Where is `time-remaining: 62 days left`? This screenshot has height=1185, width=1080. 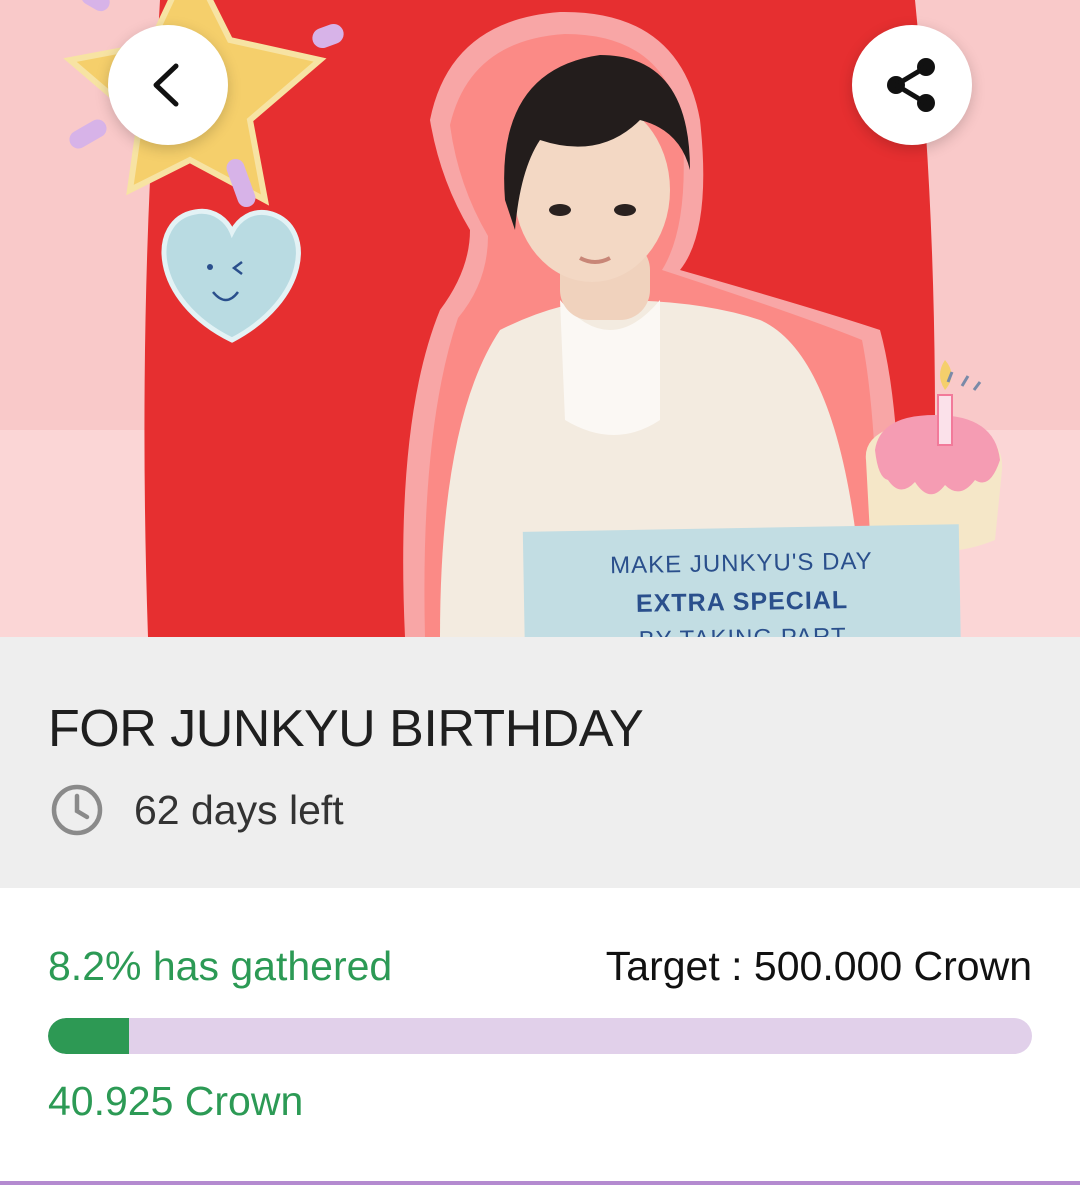 time-remaining: 62 days left is located at coordinates (197, 810).